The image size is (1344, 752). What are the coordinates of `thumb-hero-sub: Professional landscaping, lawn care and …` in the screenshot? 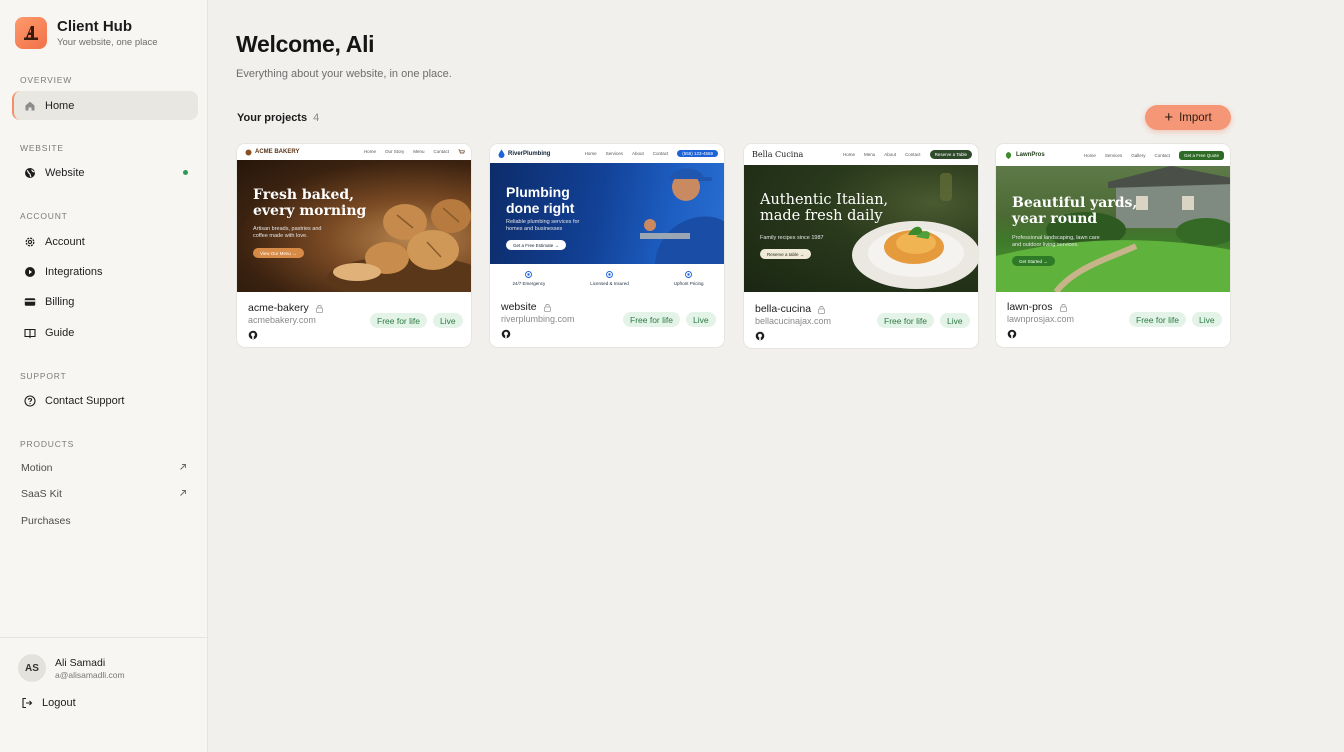 It's located at (1056, 242).